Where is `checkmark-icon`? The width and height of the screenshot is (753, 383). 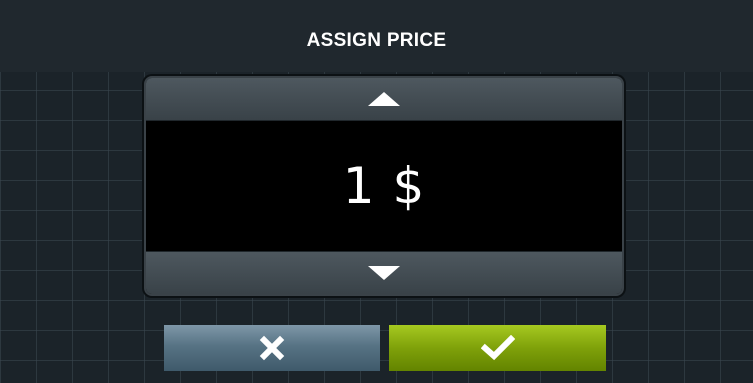 checkmark-icon is located at coordinates (497, 348).